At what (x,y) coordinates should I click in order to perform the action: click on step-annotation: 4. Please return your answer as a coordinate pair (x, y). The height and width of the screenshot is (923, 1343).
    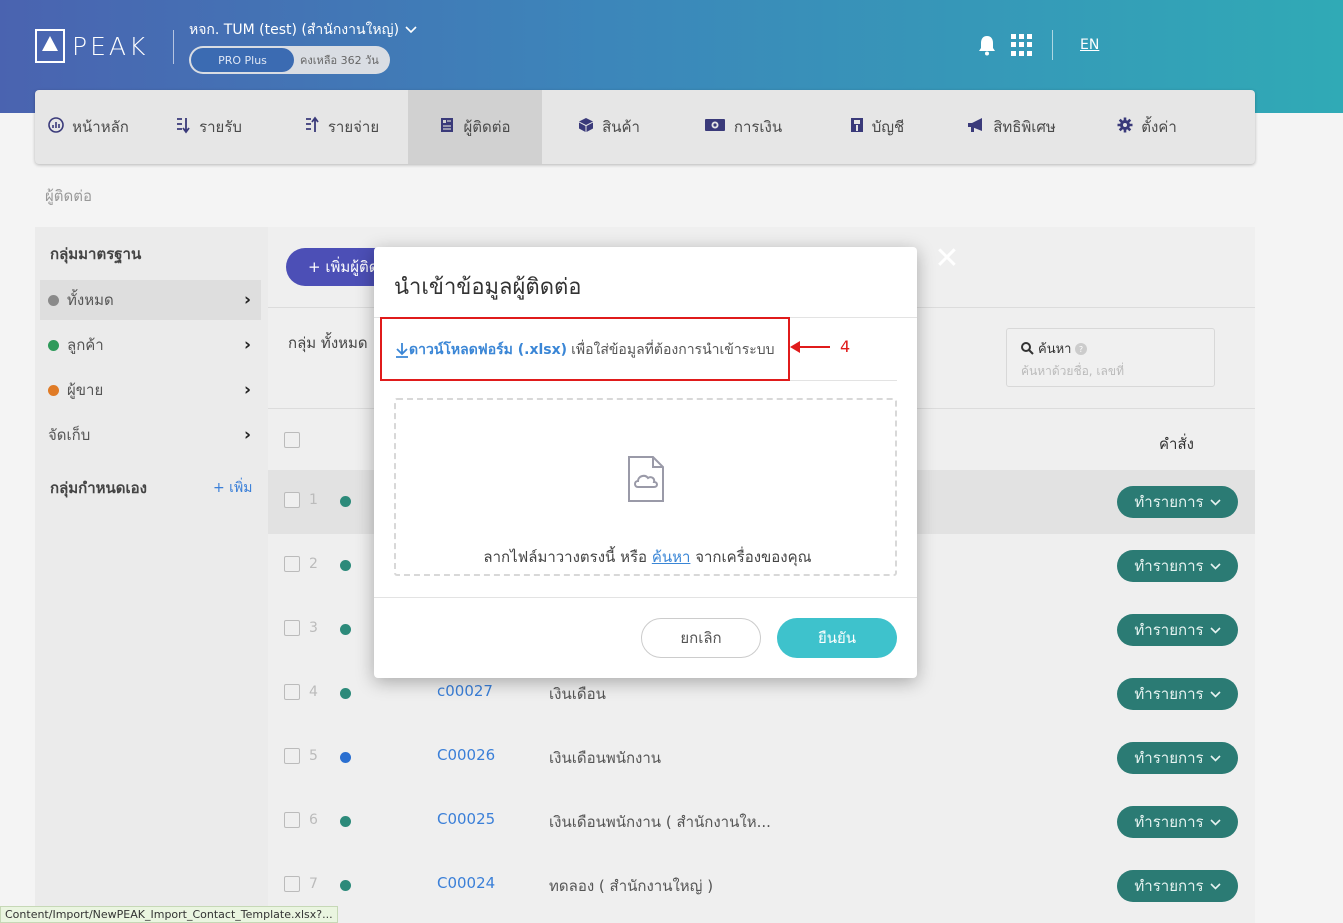
    Looking at the image, I should click on (820, 346).